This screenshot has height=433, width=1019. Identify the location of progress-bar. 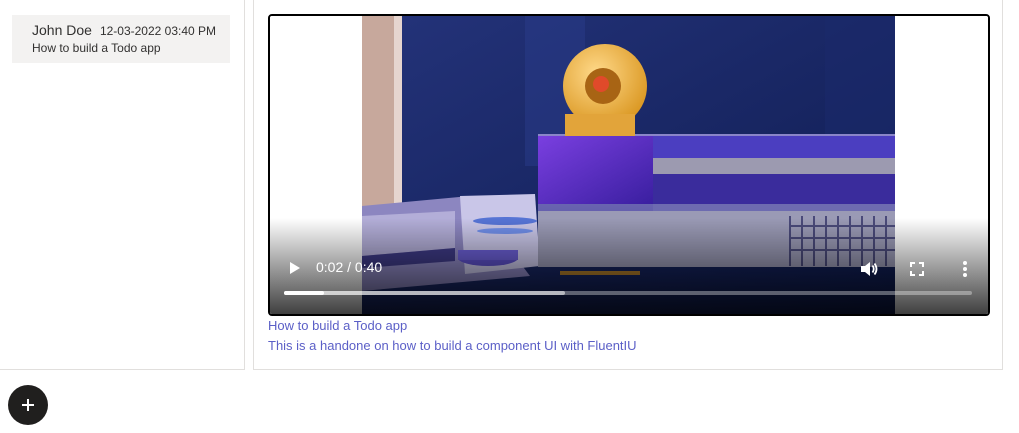
(628, 293).